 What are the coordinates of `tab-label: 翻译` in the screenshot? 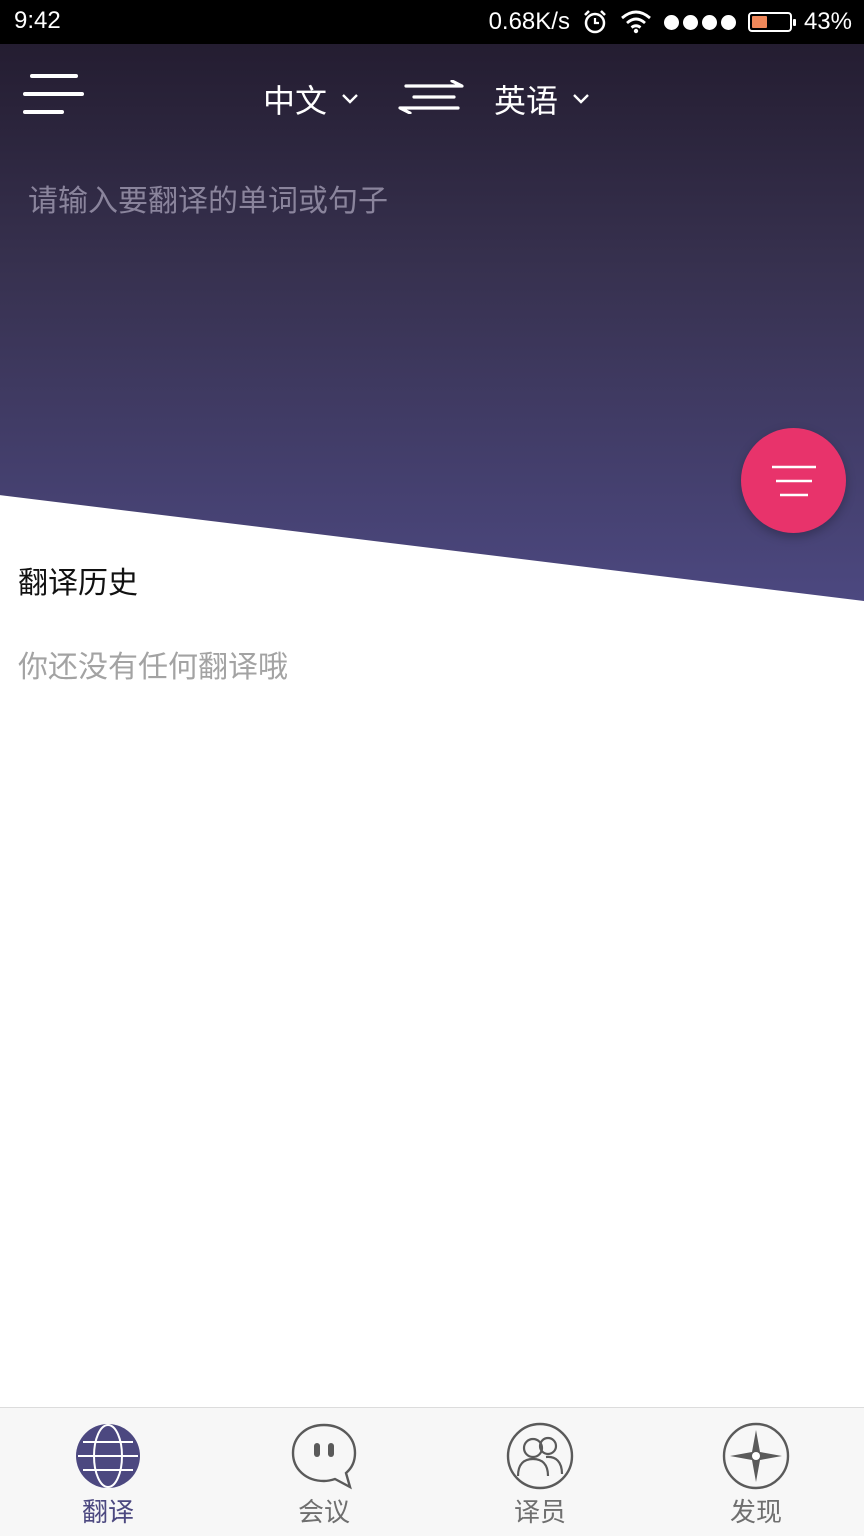 It's located at (107, 1513).